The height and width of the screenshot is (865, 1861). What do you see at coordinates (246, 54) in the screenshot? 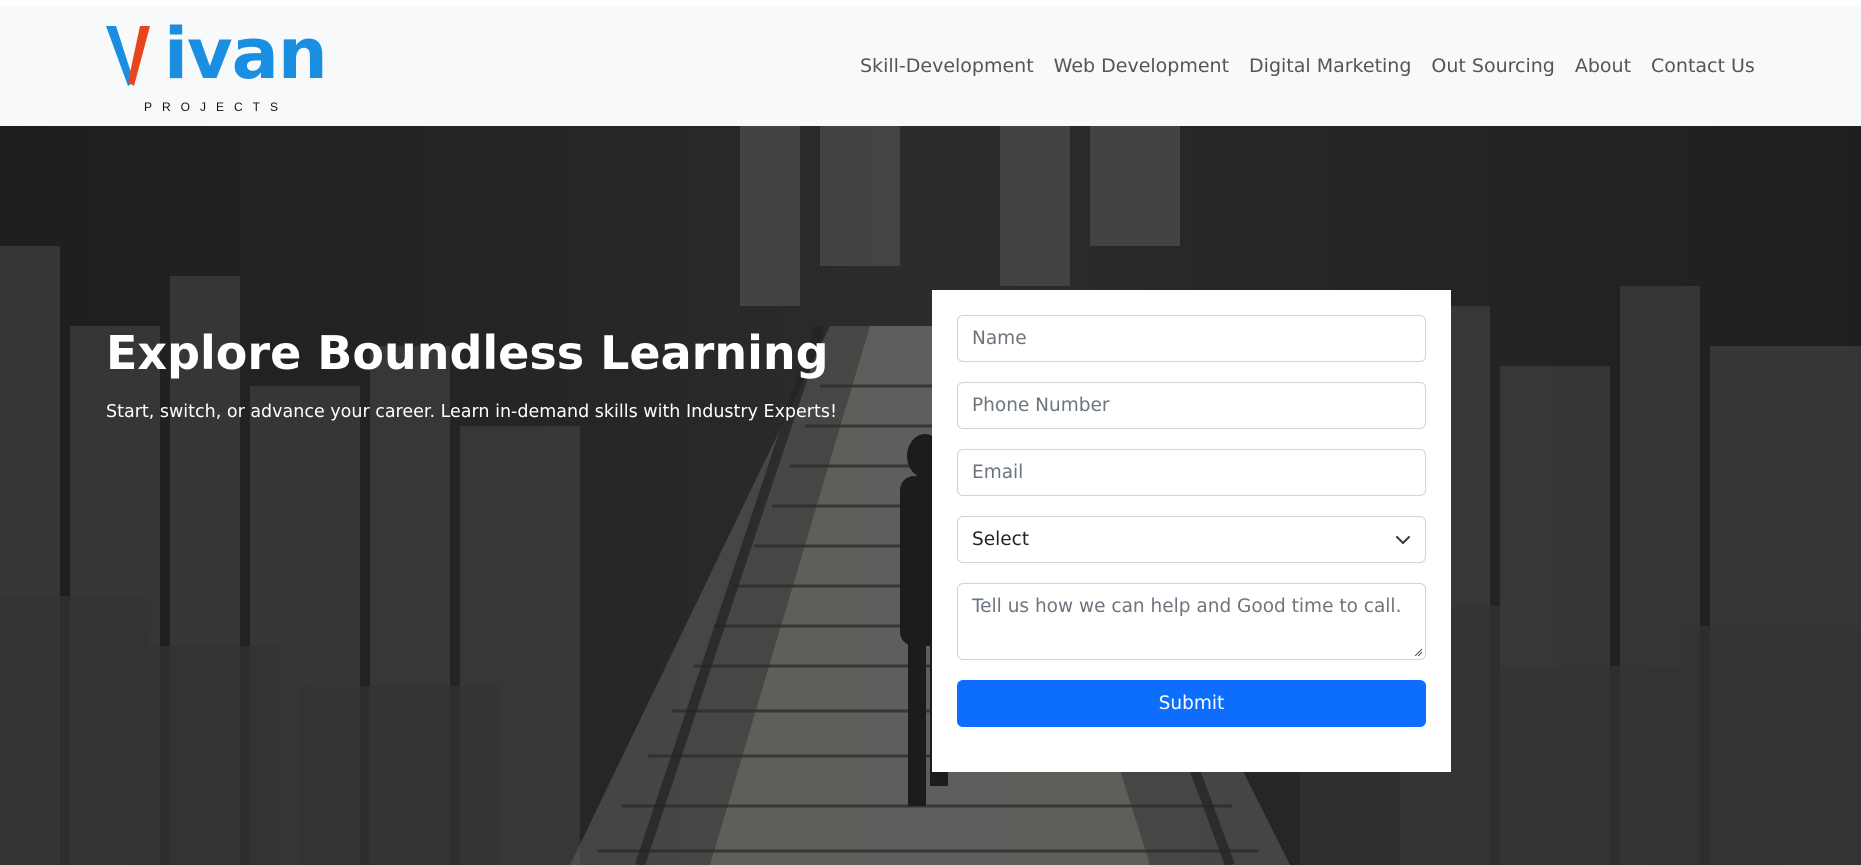
I see `logo-text: ivan` at bounding box center [246, 54].